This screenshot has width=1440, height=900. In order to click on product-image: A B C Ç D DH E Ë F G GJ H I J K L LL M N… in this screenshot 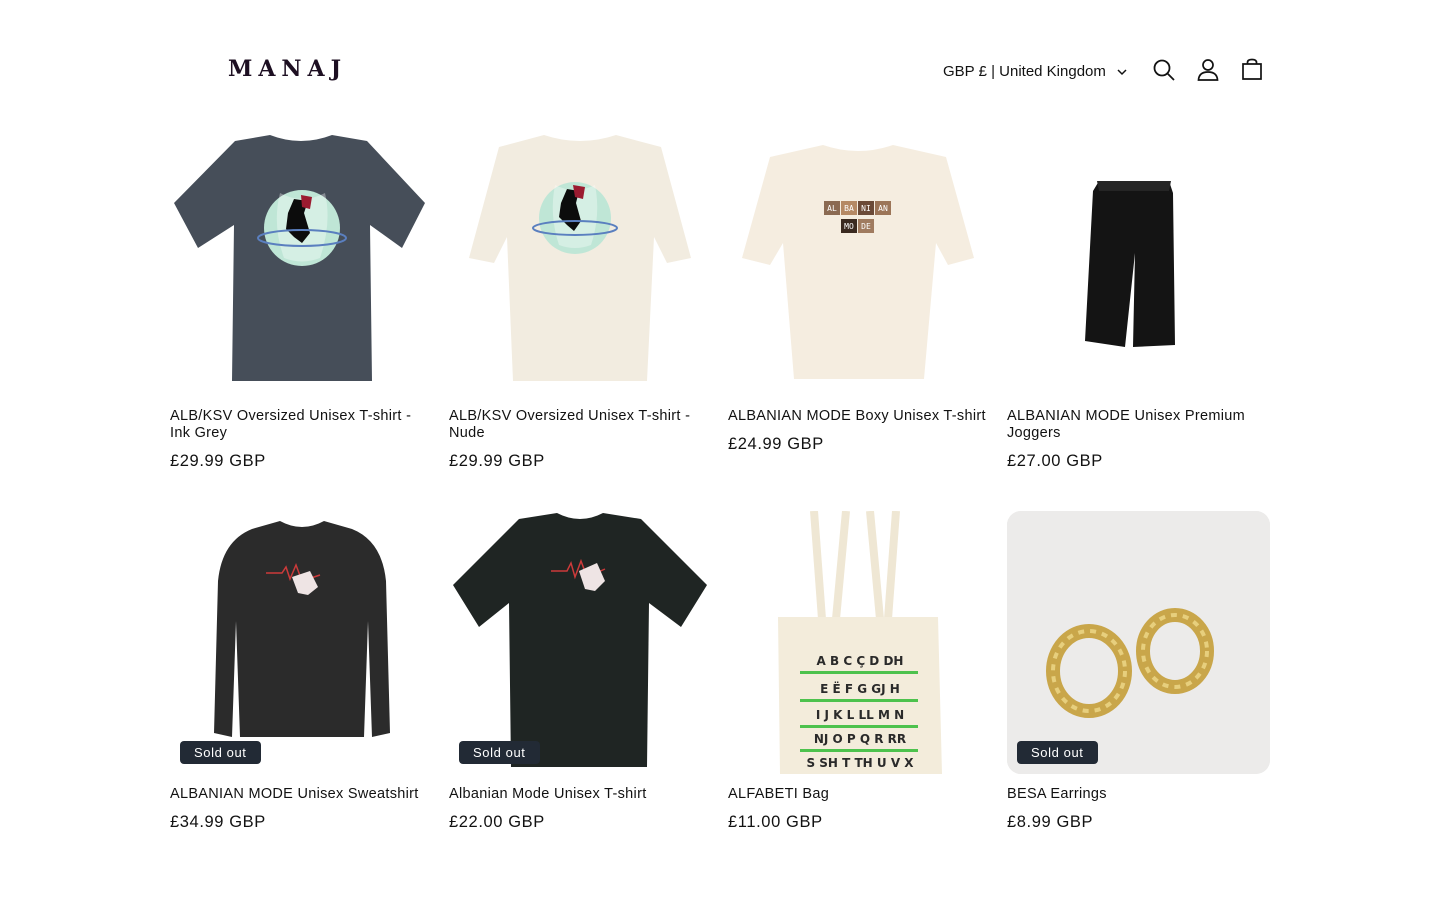, I will do `click(859, 642)`.